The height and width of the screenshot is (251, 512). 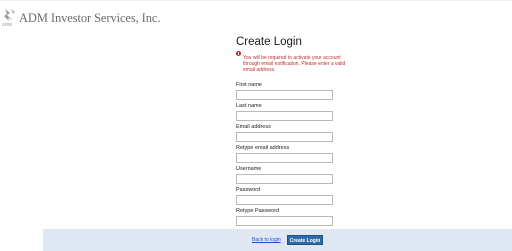 I want to click on first-name-label: First name, so click(x=249, y=85).